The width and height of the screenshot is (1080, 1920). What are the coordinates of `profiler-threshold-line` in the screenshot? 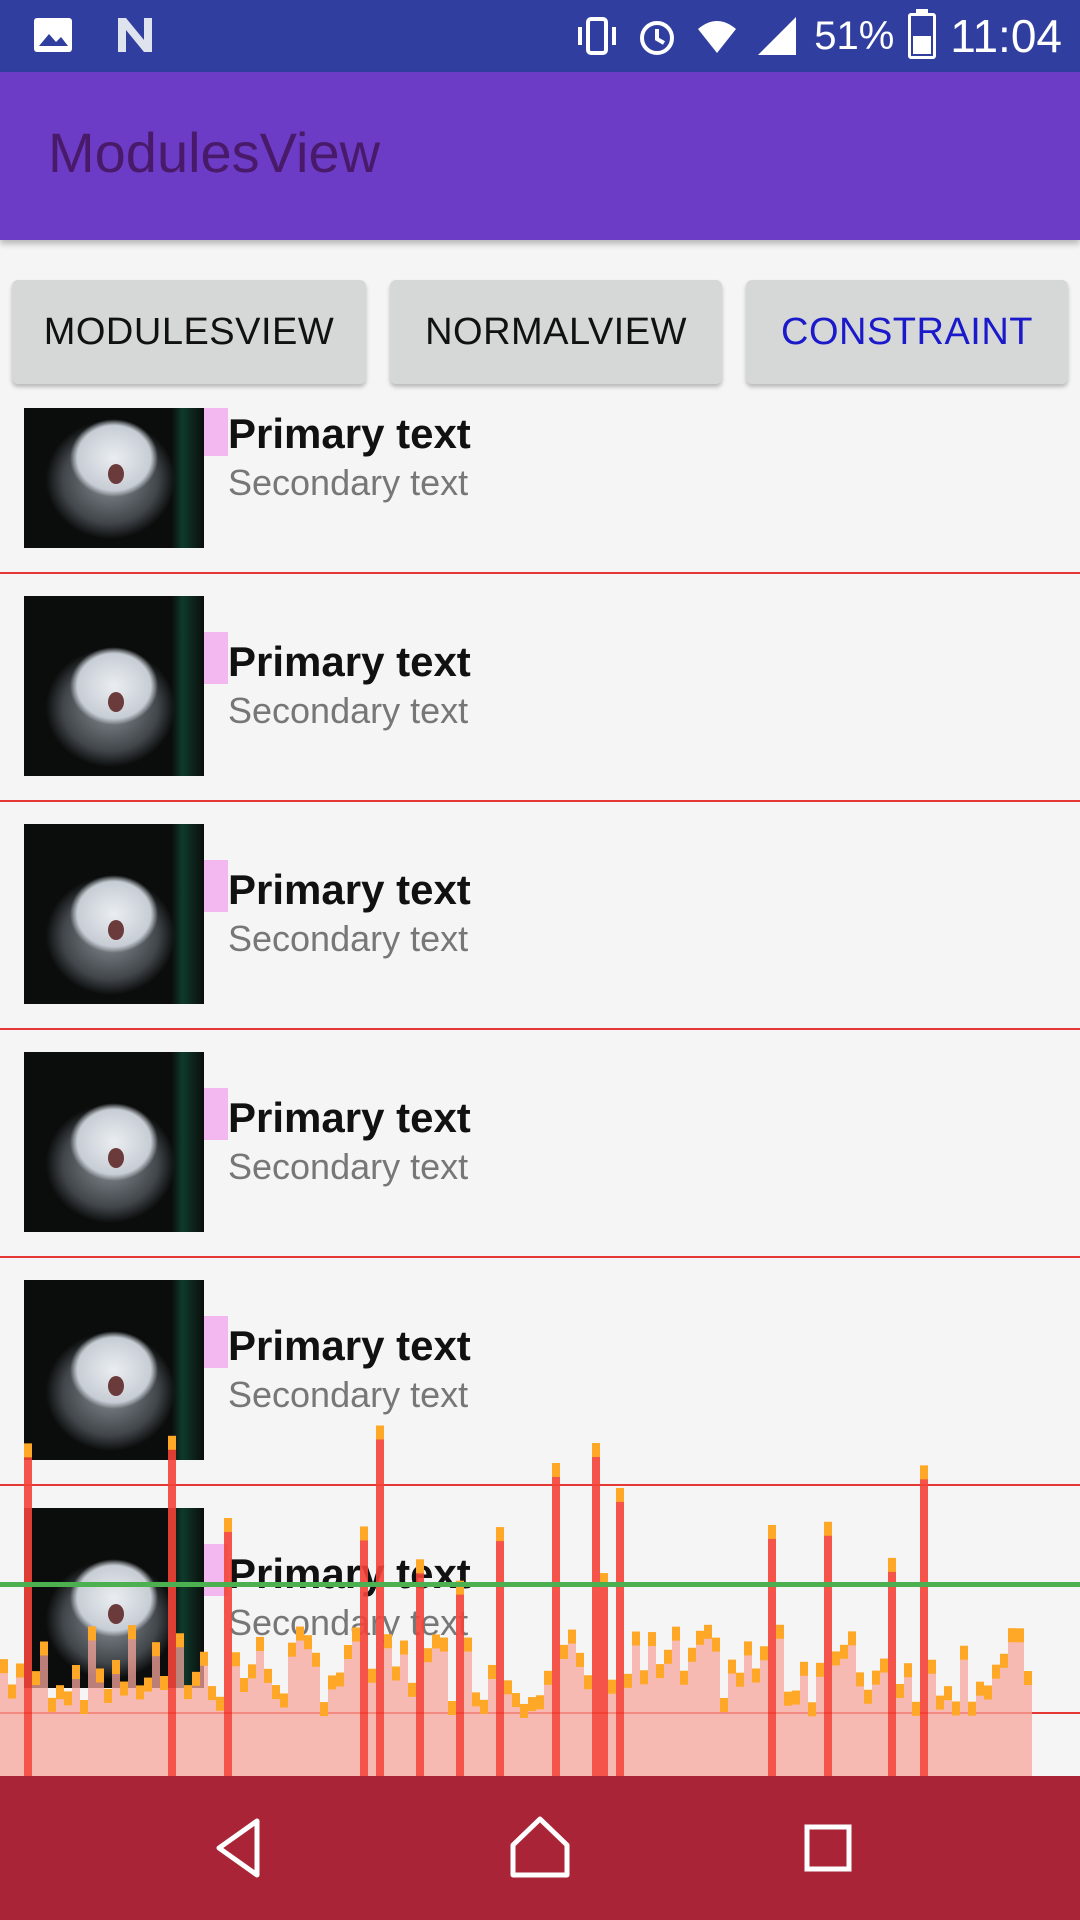 It's located at (540, 1584).